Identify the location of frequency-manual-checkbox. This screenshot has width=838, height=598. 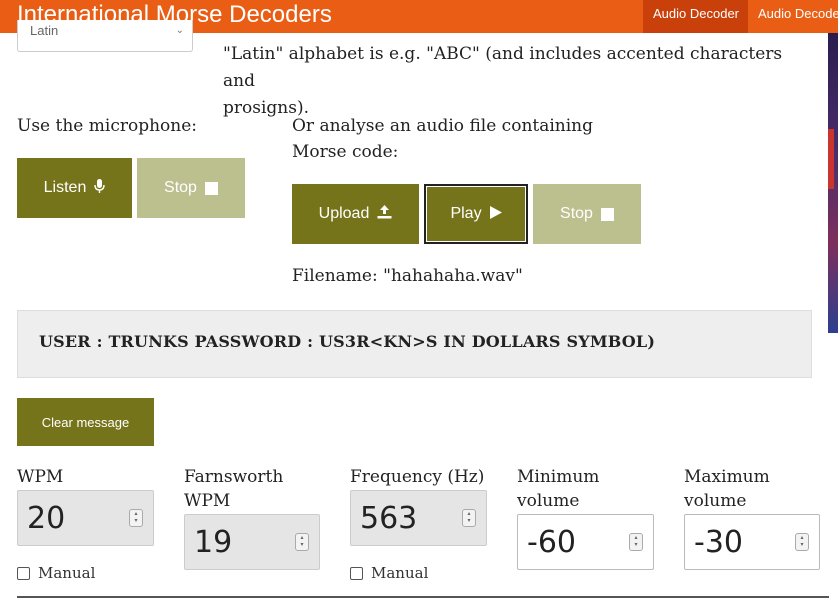
(356, 573).